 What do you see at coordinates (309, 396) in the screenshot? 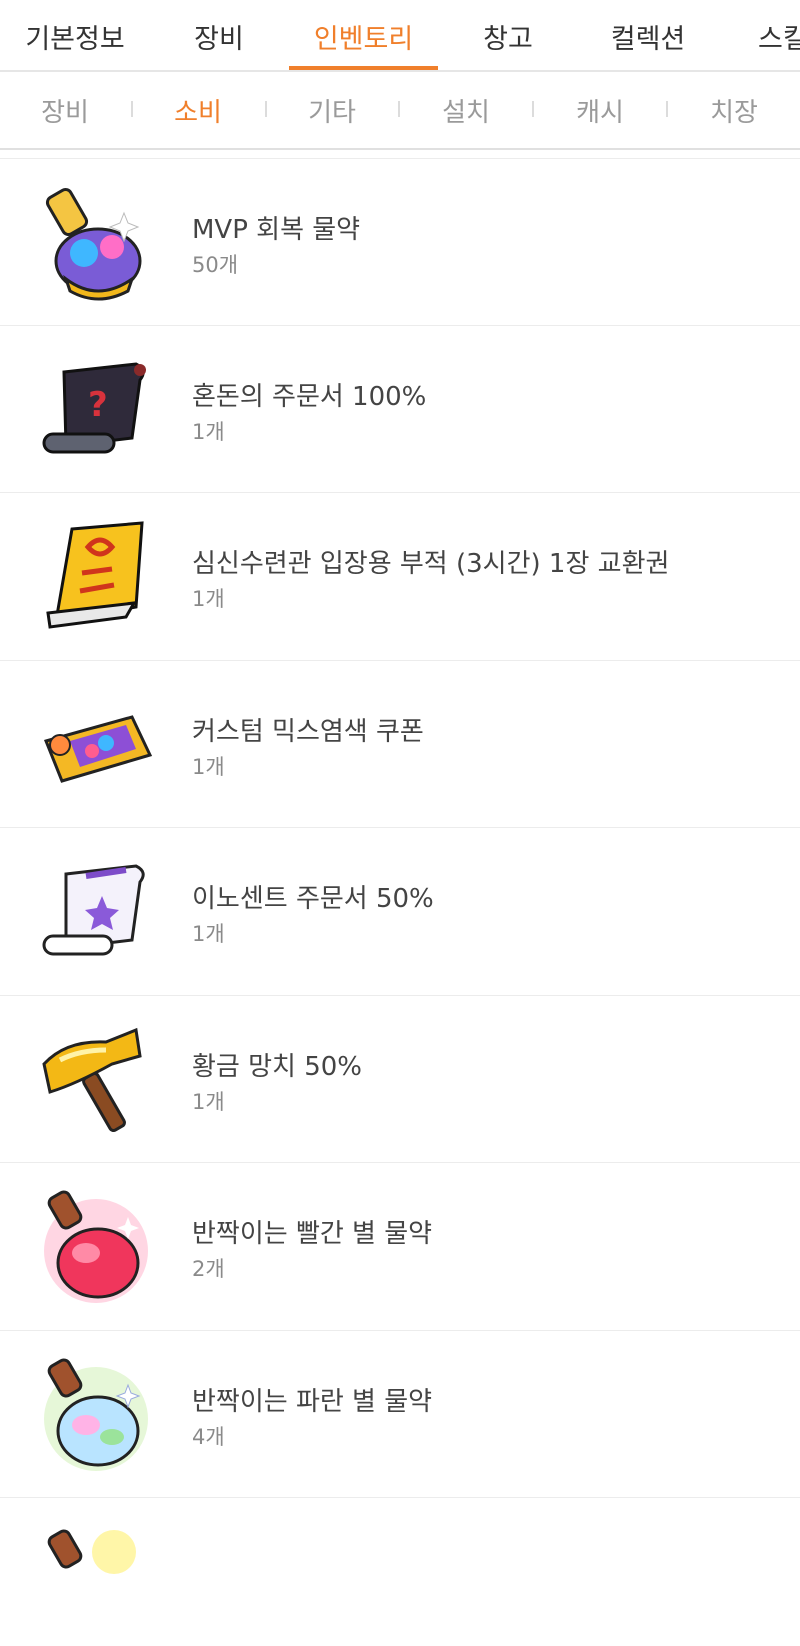
I see `item-name: 혼돈의 주문서 100%` at bounding box center [309, 396].